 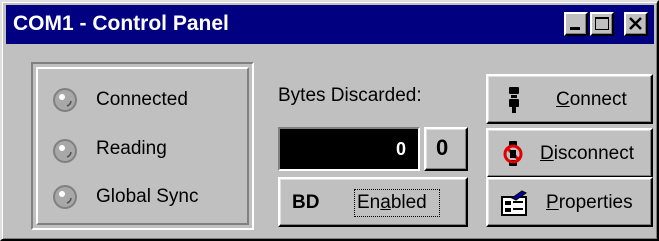 What do you see at coordinates (514, 100) in the screenshot?
I see `plug-icon` at bounding box center [514, 100].